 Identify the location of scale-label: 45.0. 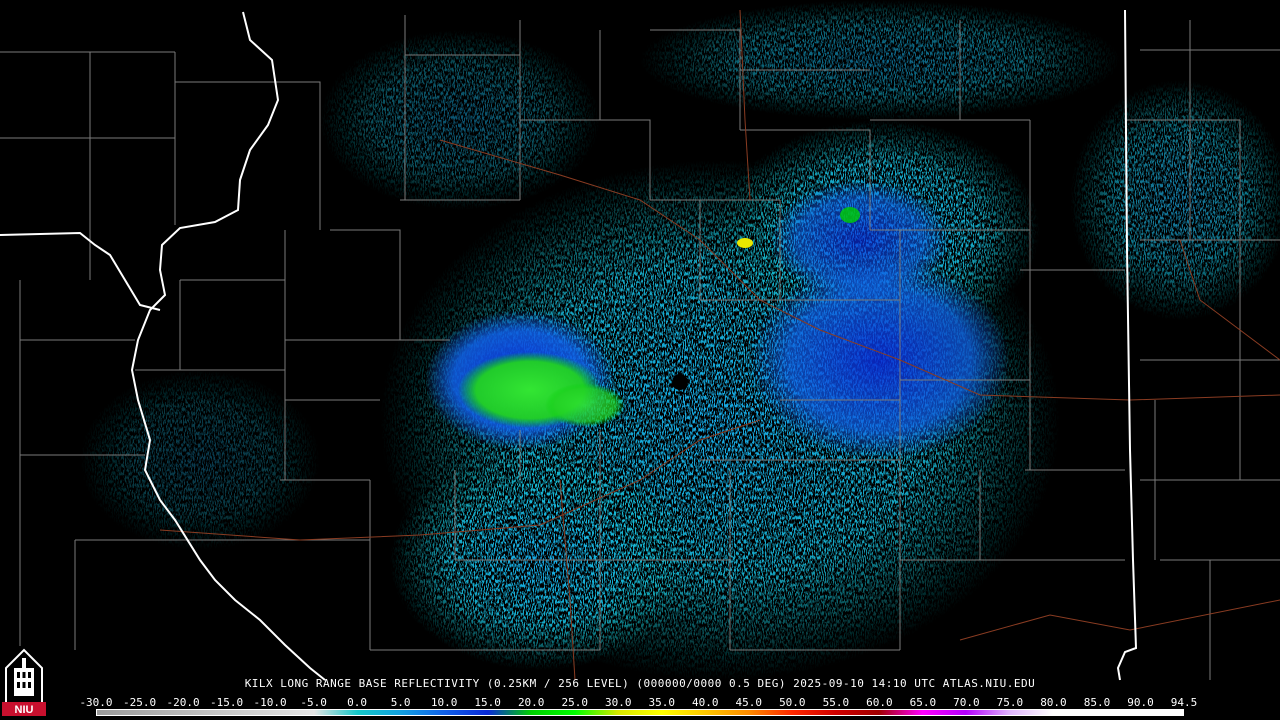
(749, 702).